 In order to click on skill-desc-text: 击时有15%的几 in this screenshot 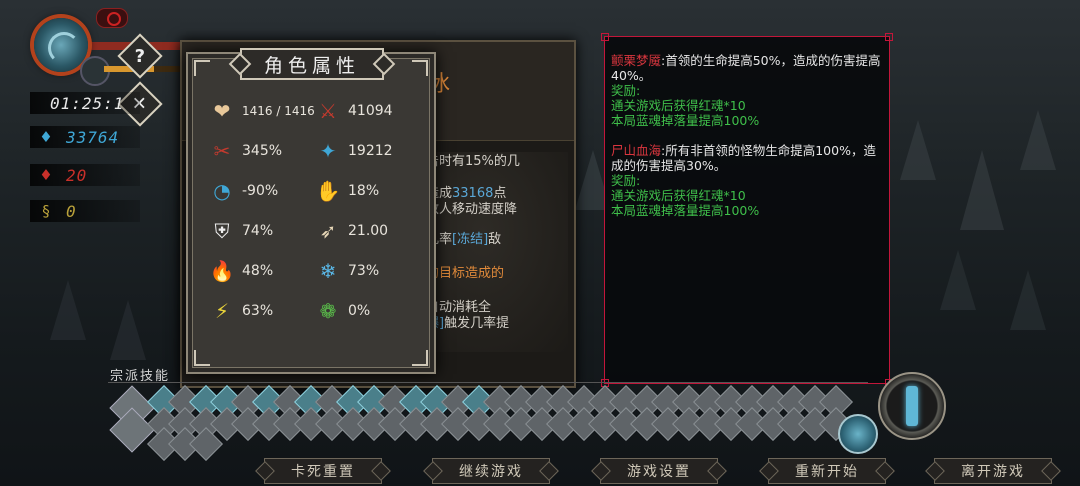, I will do `click(473, 161)`.